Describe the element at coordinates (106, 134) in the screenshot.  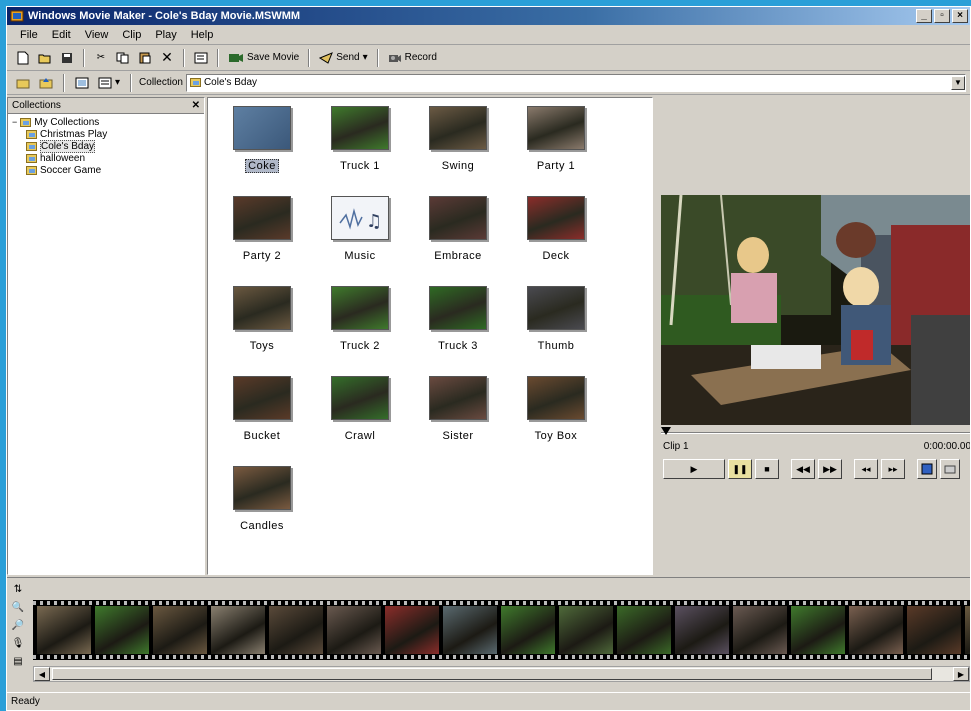
I see `tree-item-christmas-play: Christmas Play` at that location.